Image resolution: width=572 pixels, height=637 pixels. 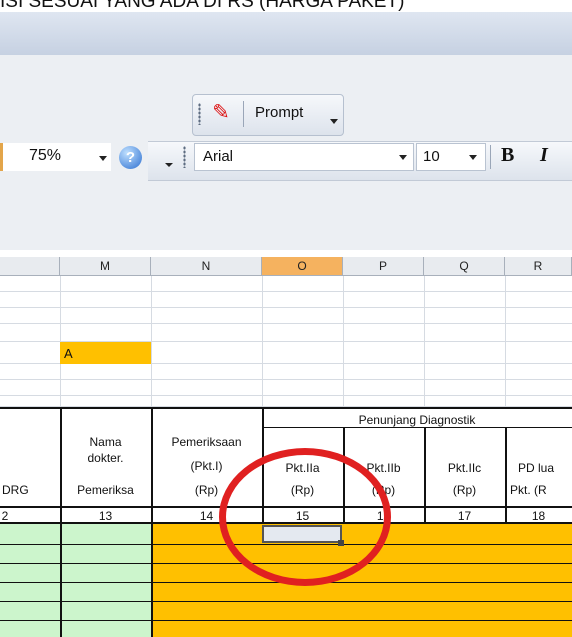 I want to click on font-name-select: Arial, so click(x=304, y=157).